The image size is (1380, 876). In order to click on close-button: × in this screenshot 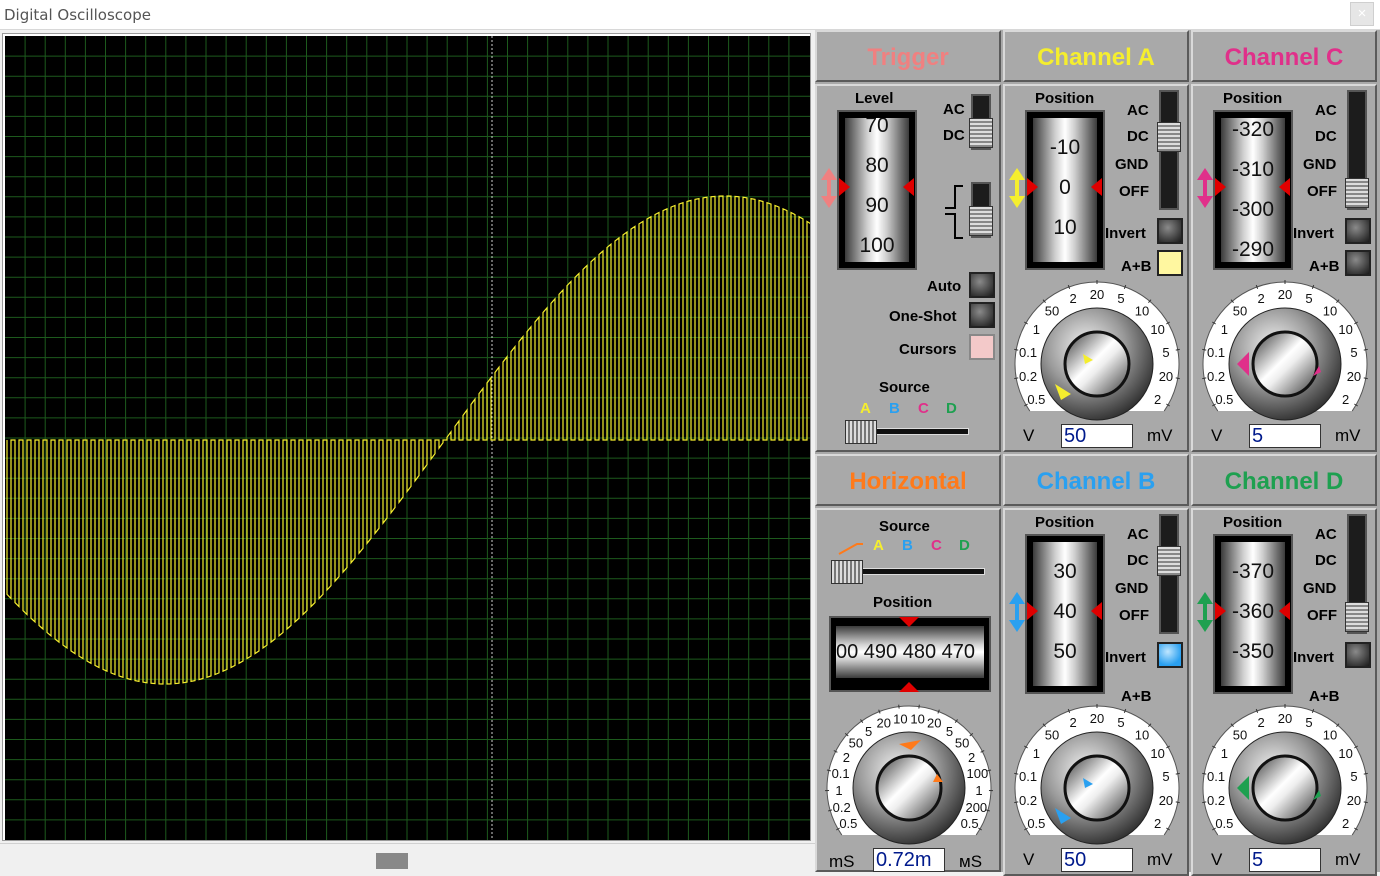, I will do `click(1362, 14)`.